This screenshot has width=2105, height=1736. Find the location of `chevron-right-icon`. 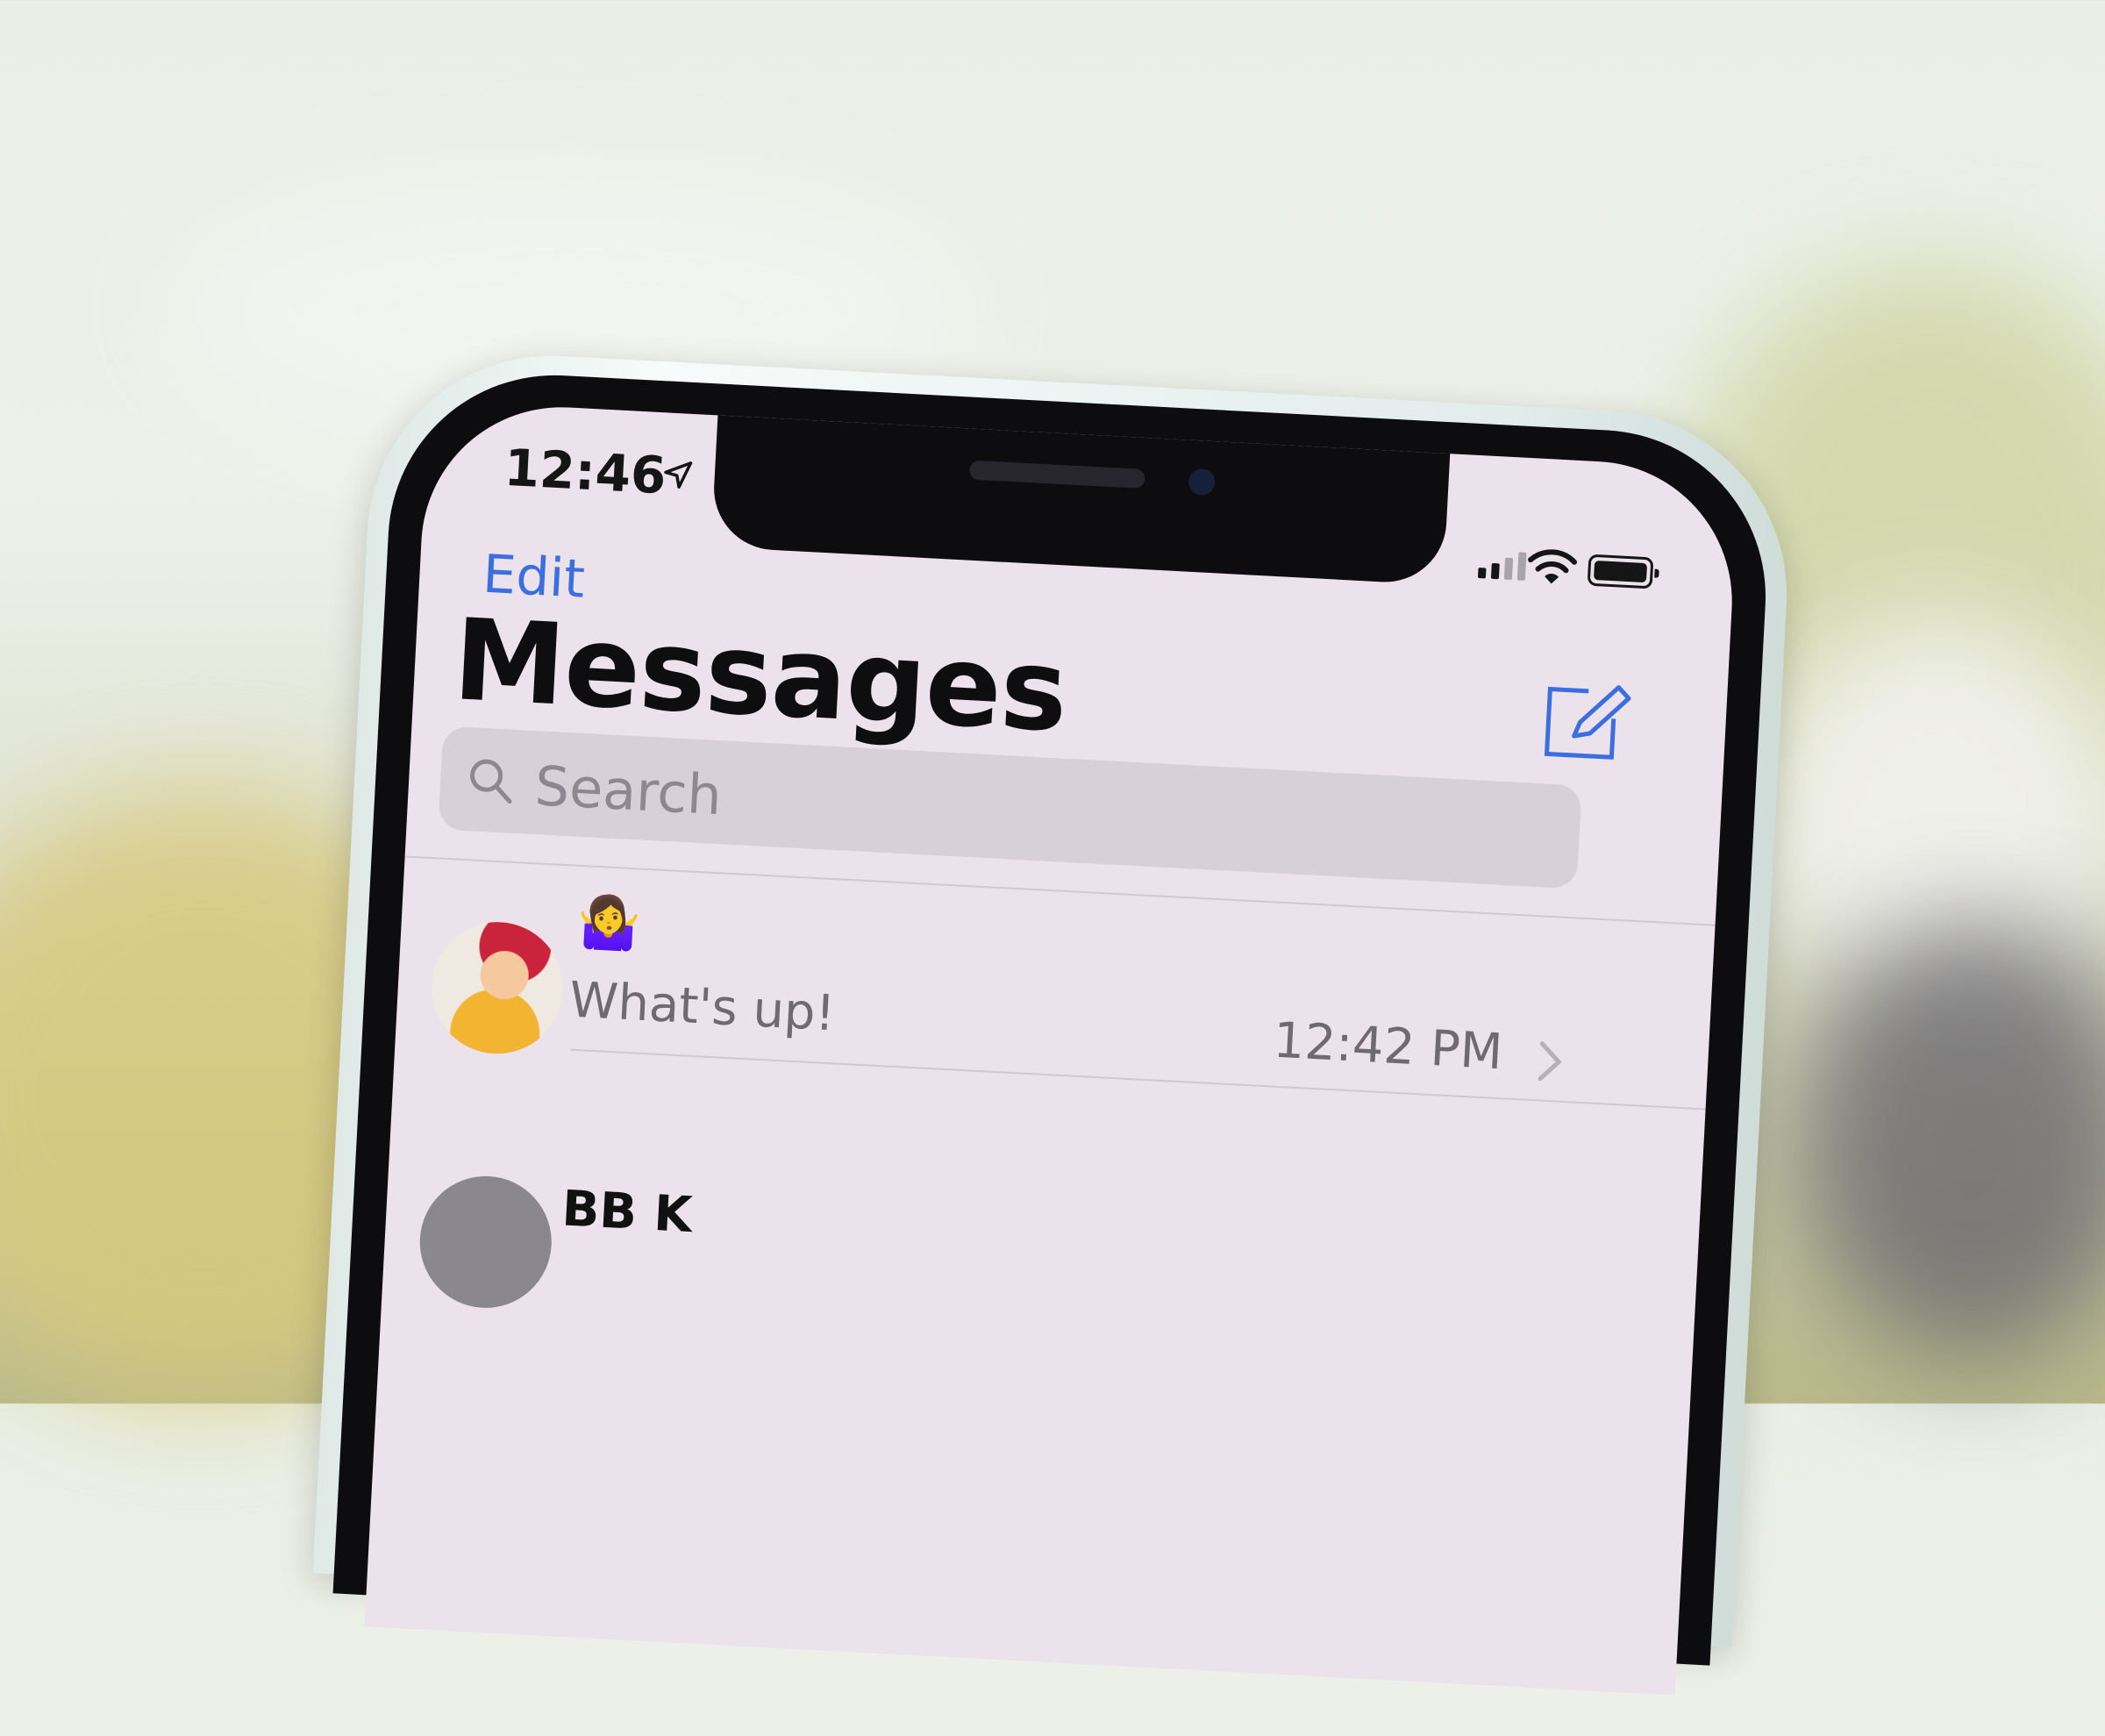

chevron-right-icon is located at coordinates (1550, 1061).